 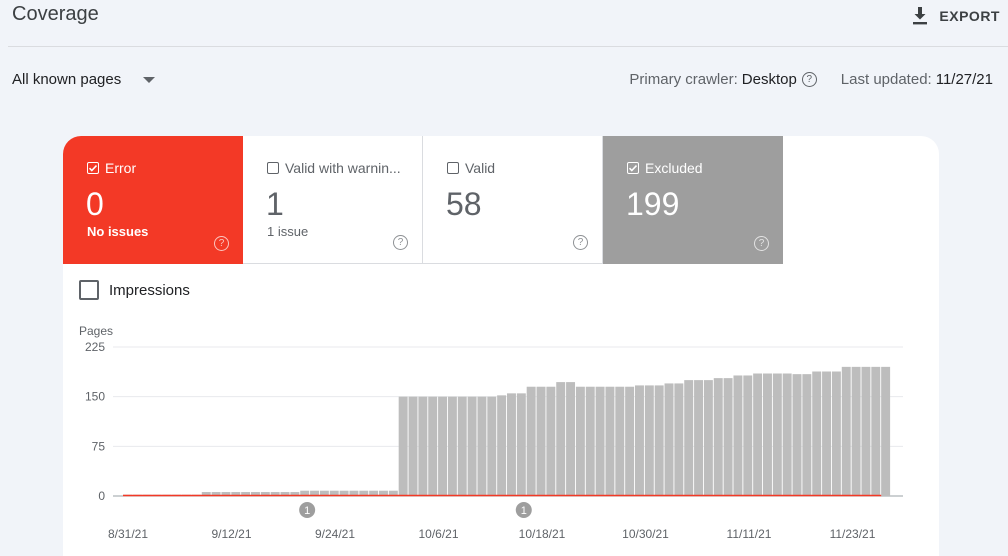 What do you see at coordinates (653, 204) in the screenshot?
I see `tile-value: 199` at bounding box center [653, 204].